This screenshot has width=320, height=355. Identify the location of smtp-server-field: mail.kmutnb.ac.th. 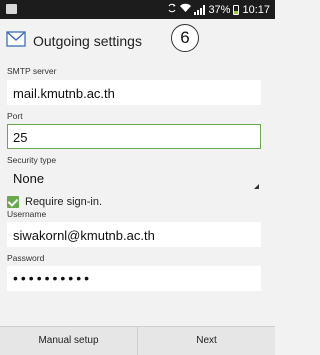
(134, 92).